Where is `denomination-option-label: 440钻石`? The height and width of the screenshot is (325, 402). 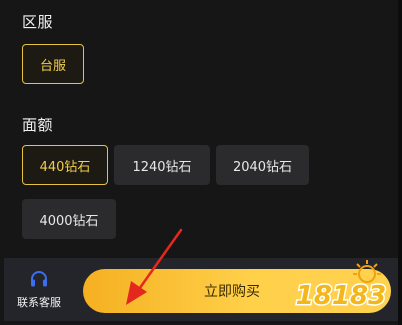 denomination-option-label: 440钻石 is located at coordinates (65, 167).